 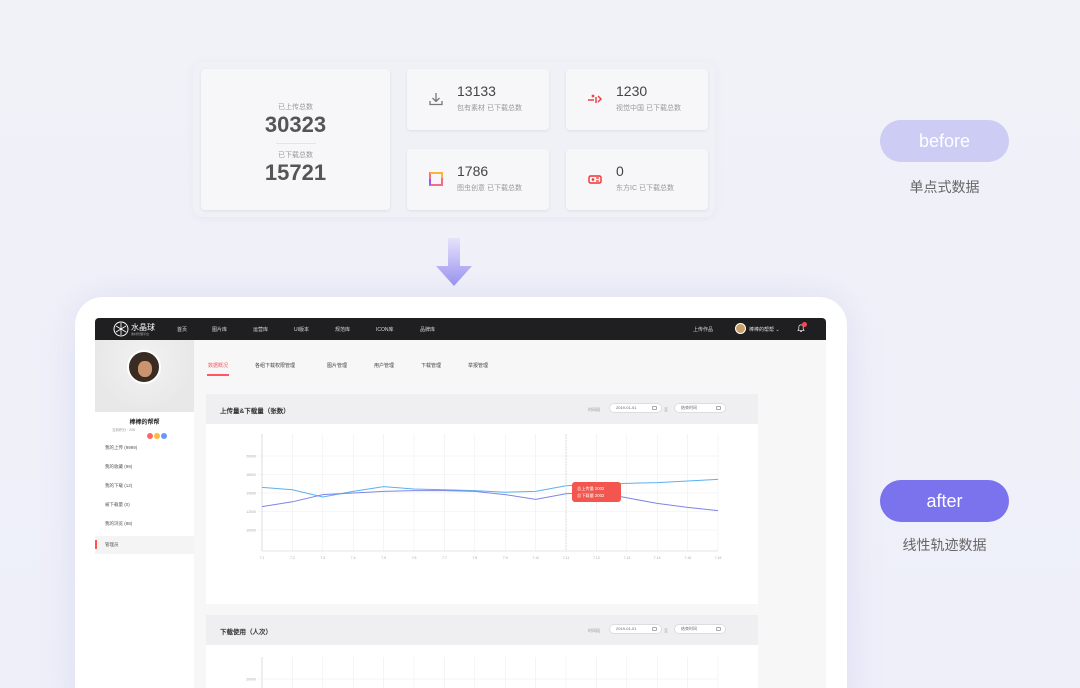 What do you see at coordinates (117, 505) in the screenshot?
I see `sidebar-item-downloaded-count: 被下载量 (0)` at bounding box center [117, 505].